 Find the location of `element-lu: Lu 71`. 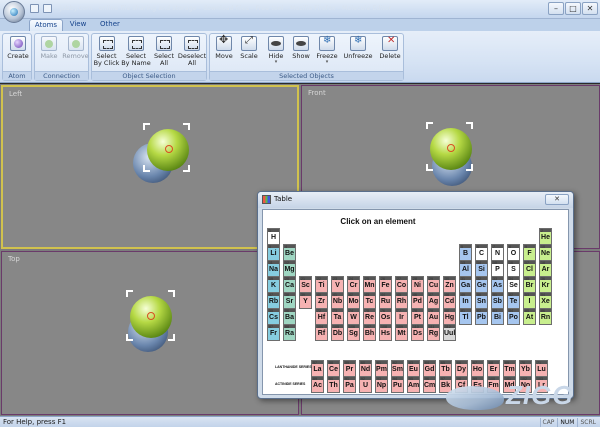

element-lu: Lu 71 is located at coordinates (541, 368).